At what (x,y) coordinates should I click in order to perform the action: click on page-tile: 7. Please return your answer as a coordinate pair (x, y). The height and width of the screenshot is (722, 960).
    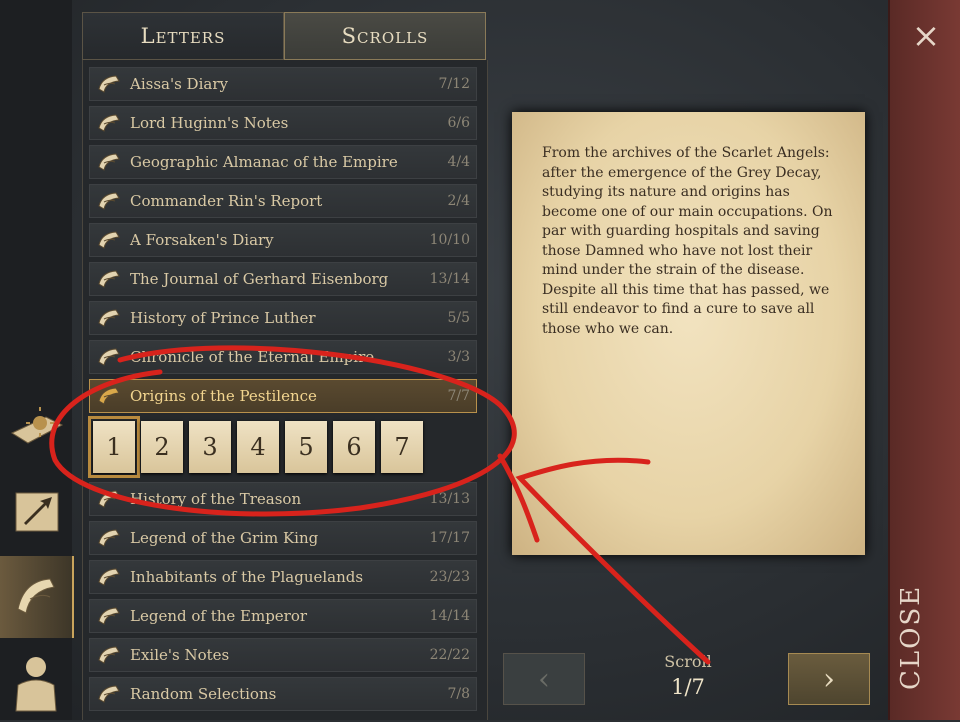
    Looking at the image, I should click on (402, 447).